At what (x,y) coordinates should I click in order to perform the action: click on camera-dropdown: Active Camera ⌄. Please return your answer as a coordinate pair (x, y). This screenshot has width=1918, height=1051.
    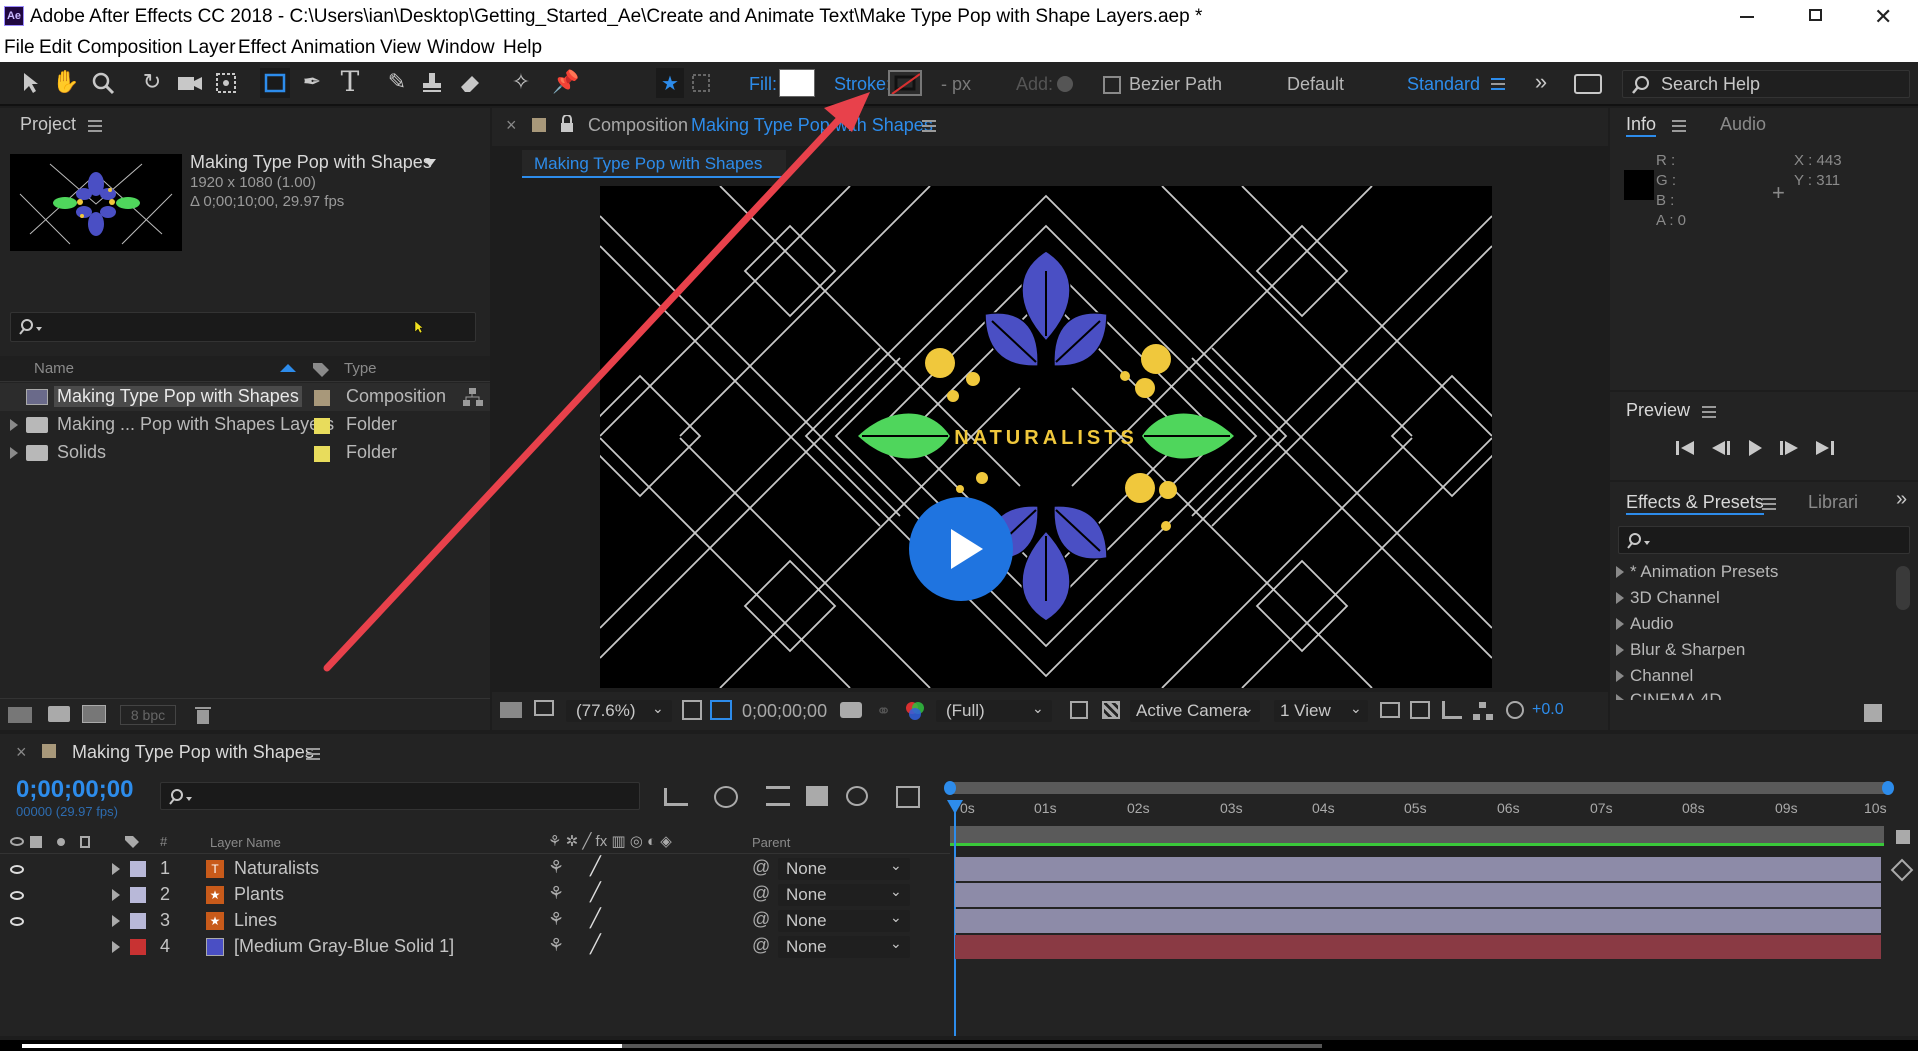
    Looking at the image, I should click on (1195, 711).